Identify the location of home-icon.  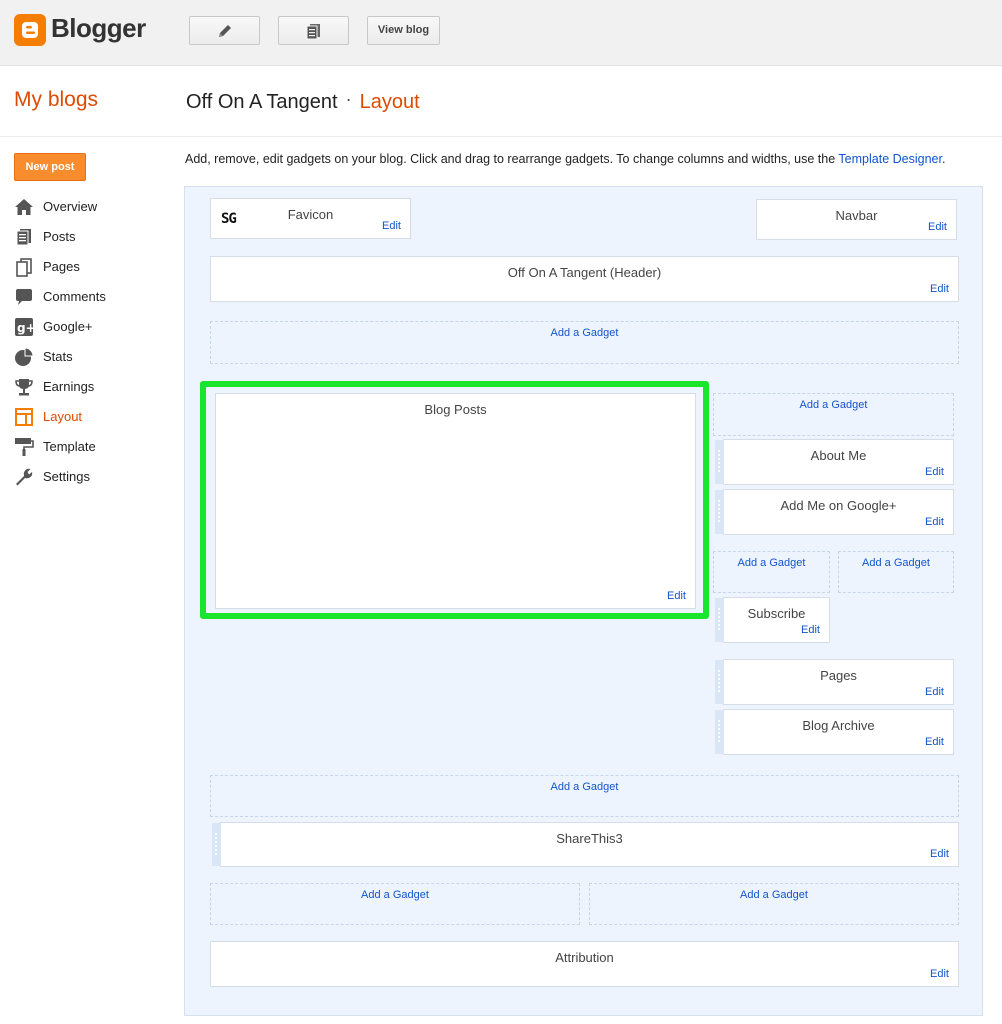
(24, 207).